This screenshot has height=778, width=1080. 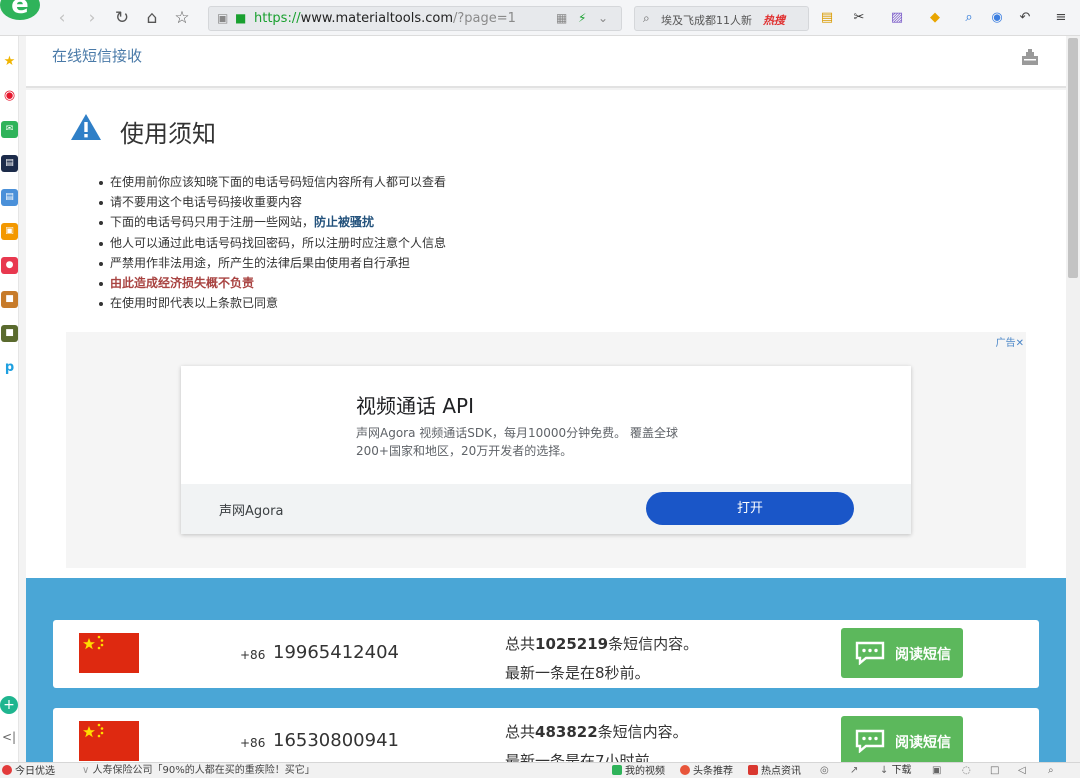 I want to click on chat-icon, so click(x=870, y=653).